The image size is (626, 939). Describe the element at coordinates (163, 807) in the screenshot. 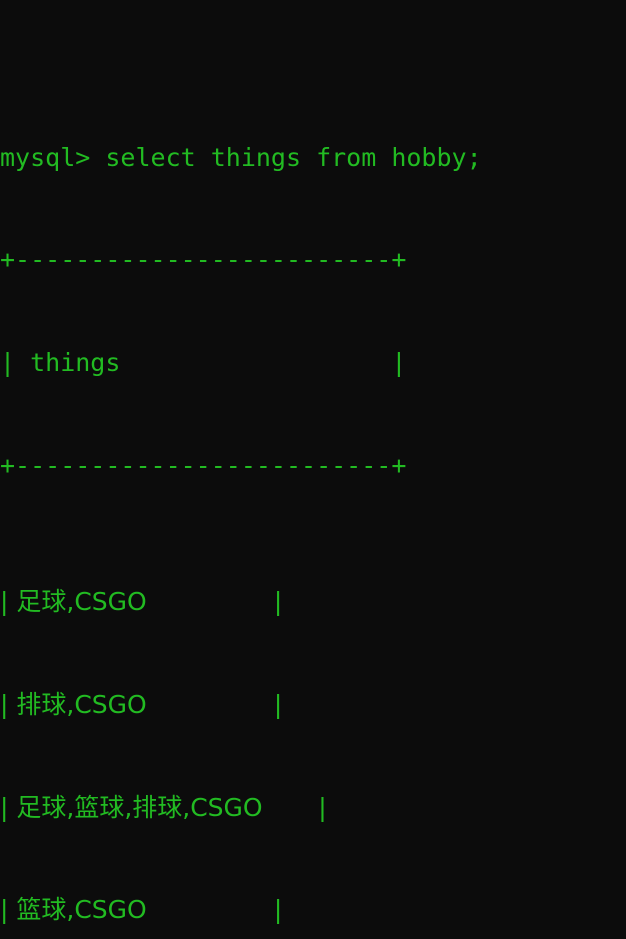

I see `table-row: | 足球,篮球,排球,CSGO |` at that location.